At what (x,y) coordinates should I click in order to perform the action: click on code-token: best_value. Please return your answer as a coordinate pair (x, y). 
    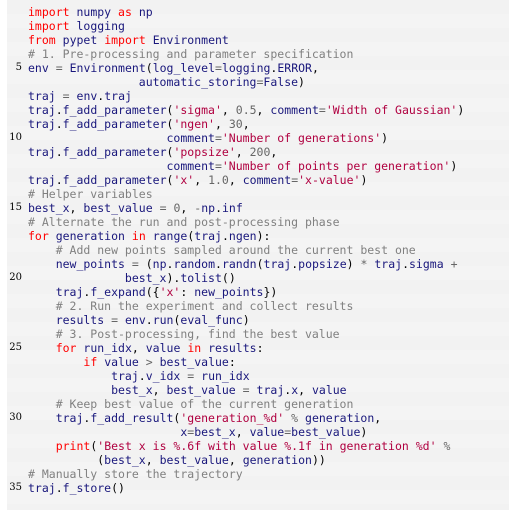
    Looking at the image, I should click on (118, 208).